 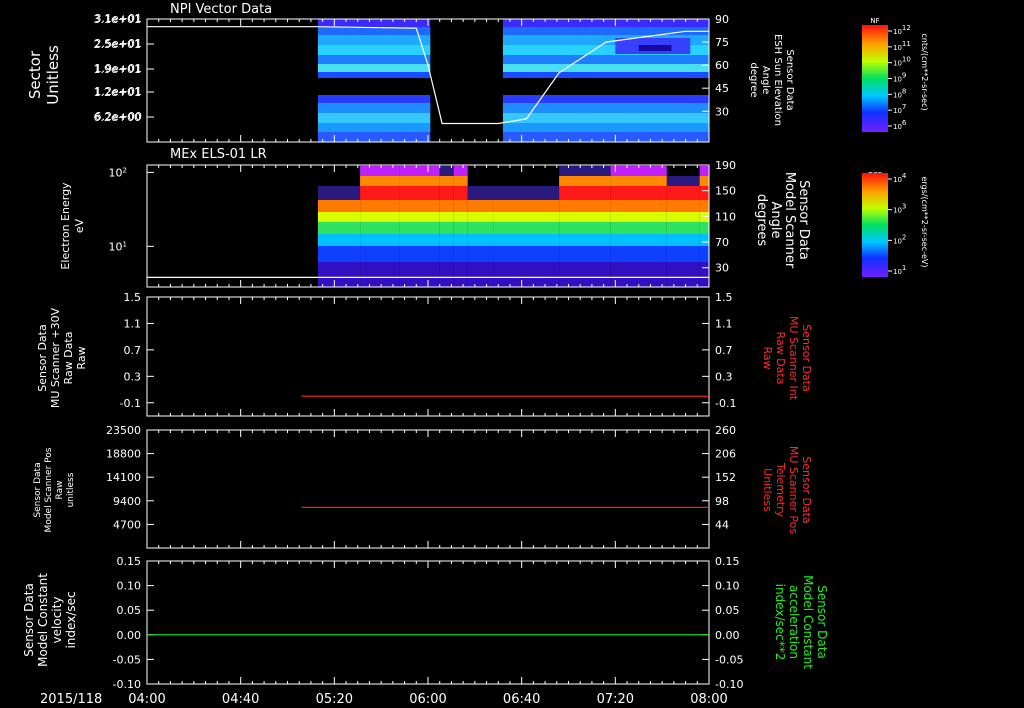 I want to click on panel3-ylabel-4: Raw, so click(x=81, y=357).